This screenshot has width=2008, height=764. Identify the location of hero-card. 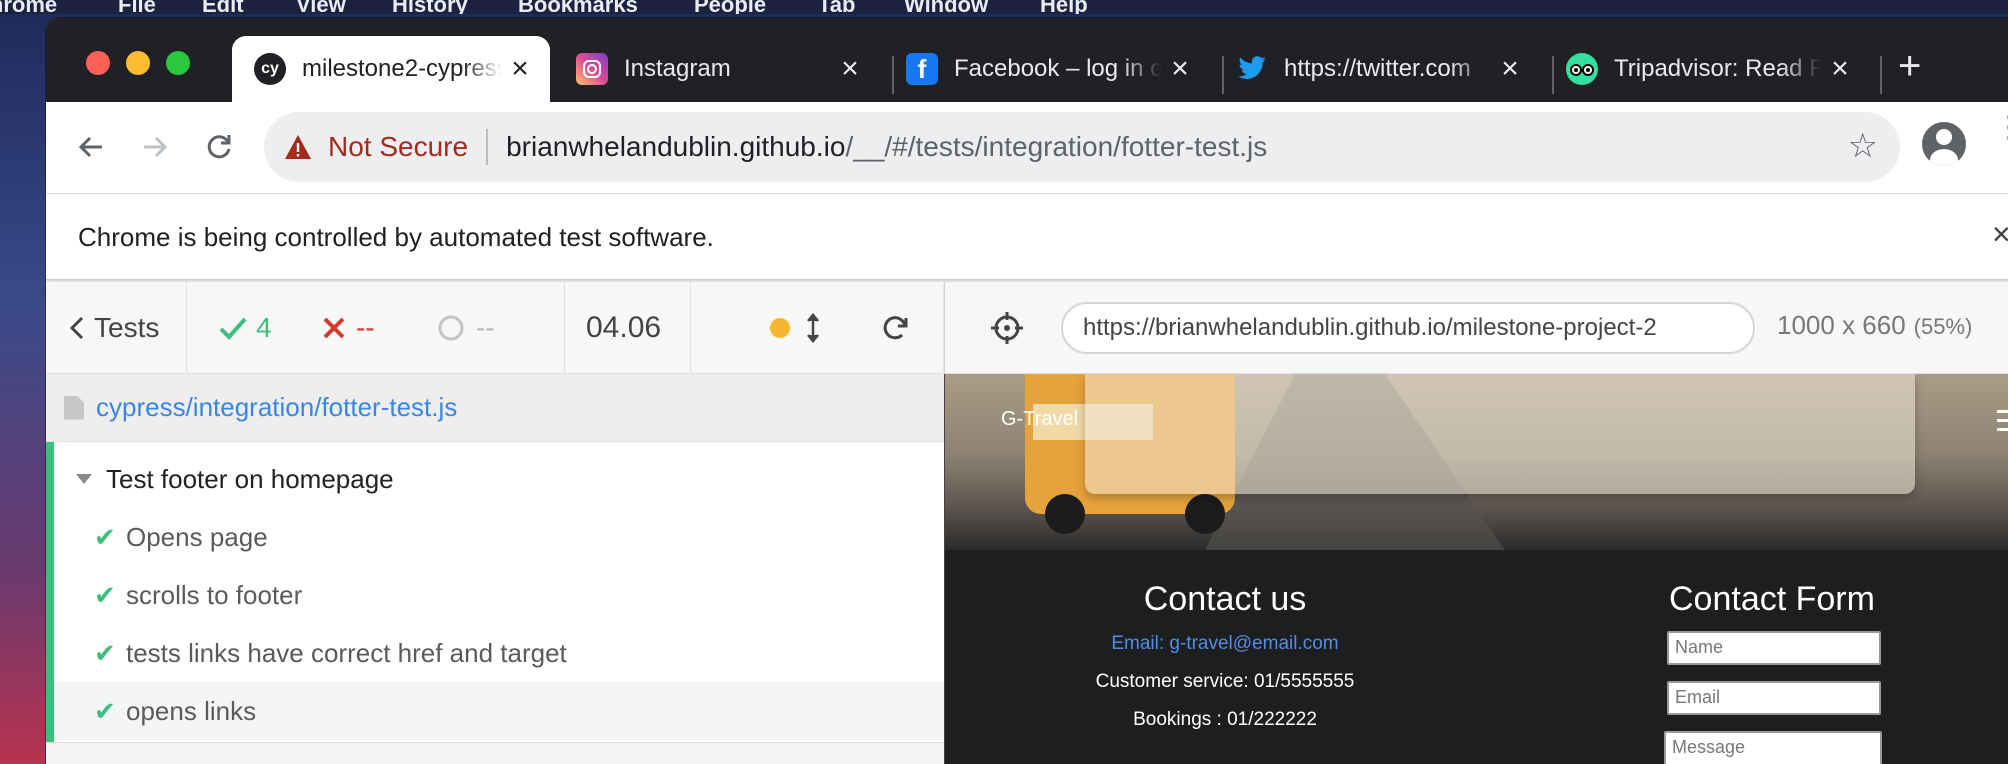
(1500, 434).